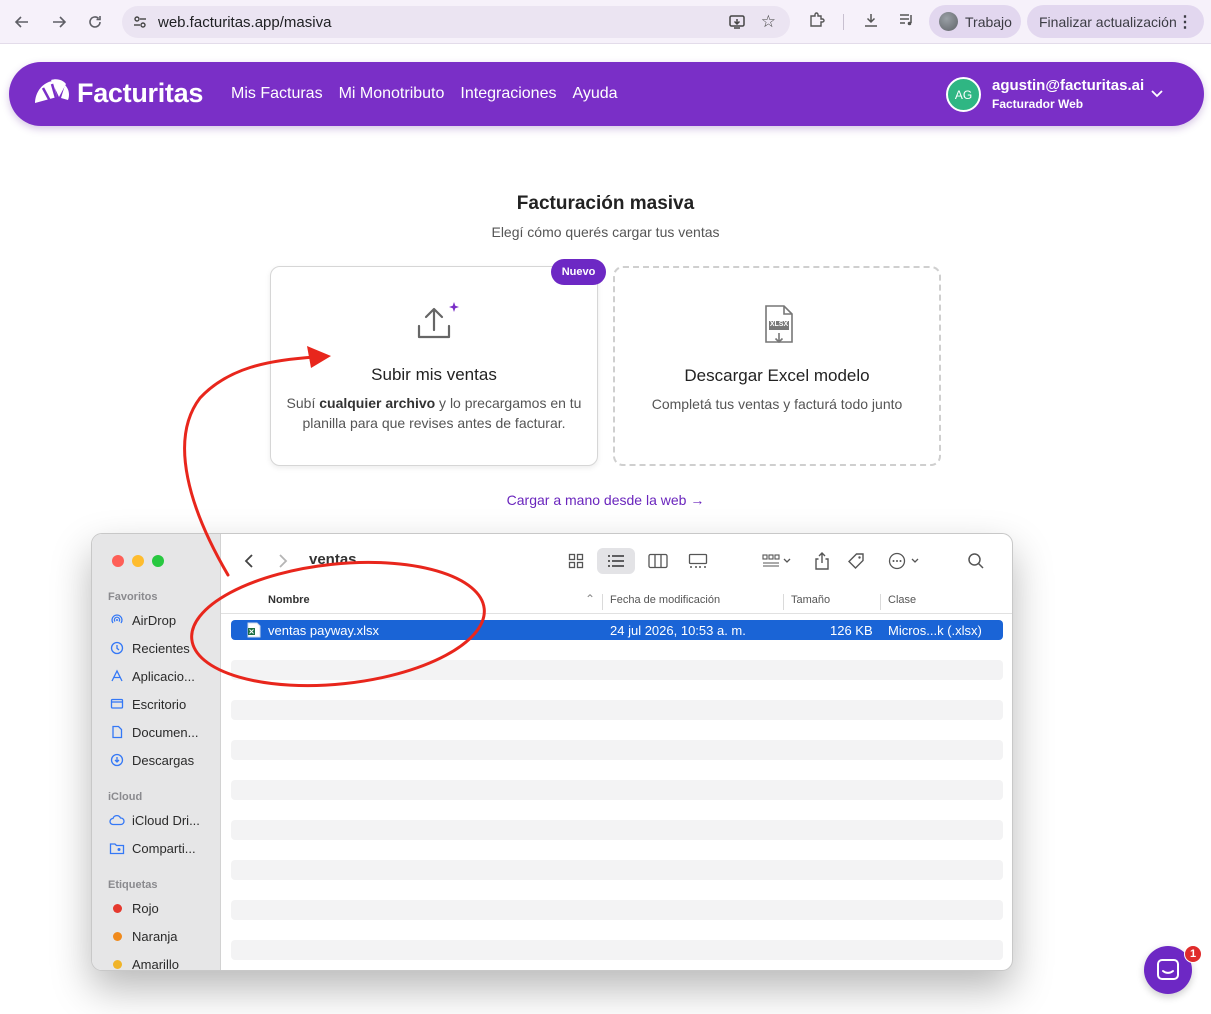  I want to click on notification-badge: 1, so click(1193, 954).